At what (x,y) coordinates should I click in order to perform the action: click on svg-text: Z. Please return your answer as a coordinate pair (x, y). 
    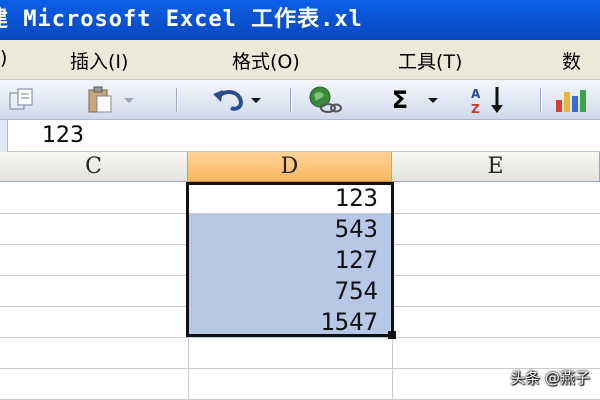
    Looking at the image, I should click on (475, 108).